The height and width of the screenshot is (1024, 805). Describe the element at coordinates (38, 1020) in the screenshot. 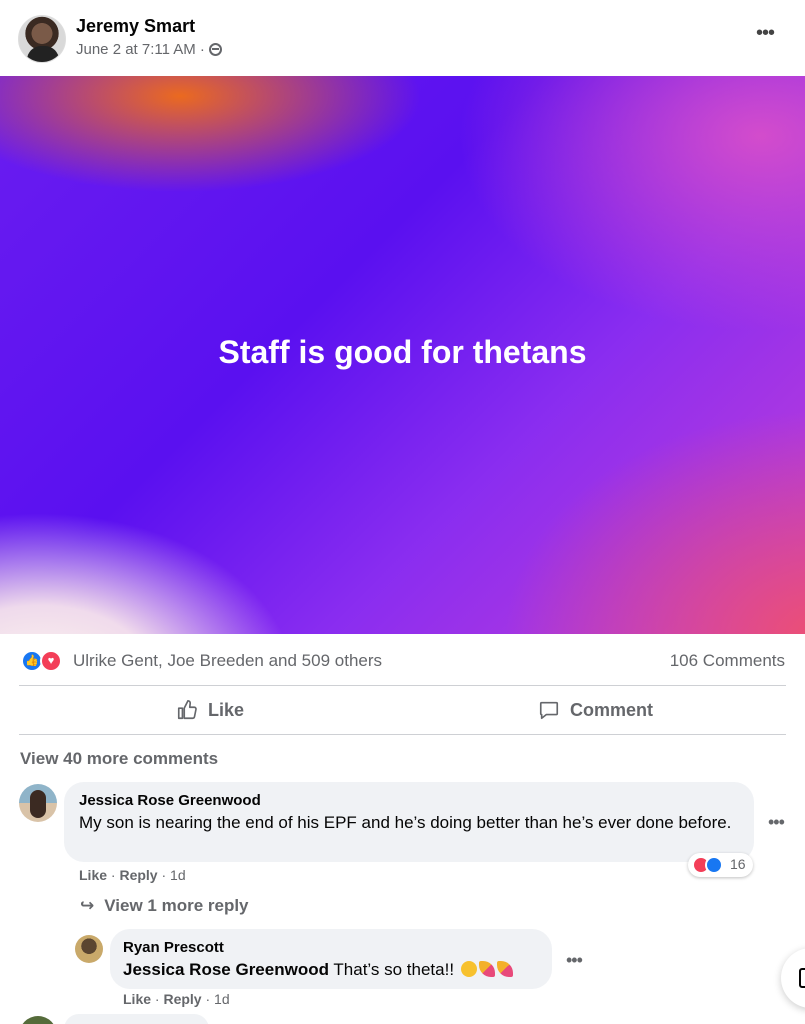

I see `next-commenter-avatar` at that location.